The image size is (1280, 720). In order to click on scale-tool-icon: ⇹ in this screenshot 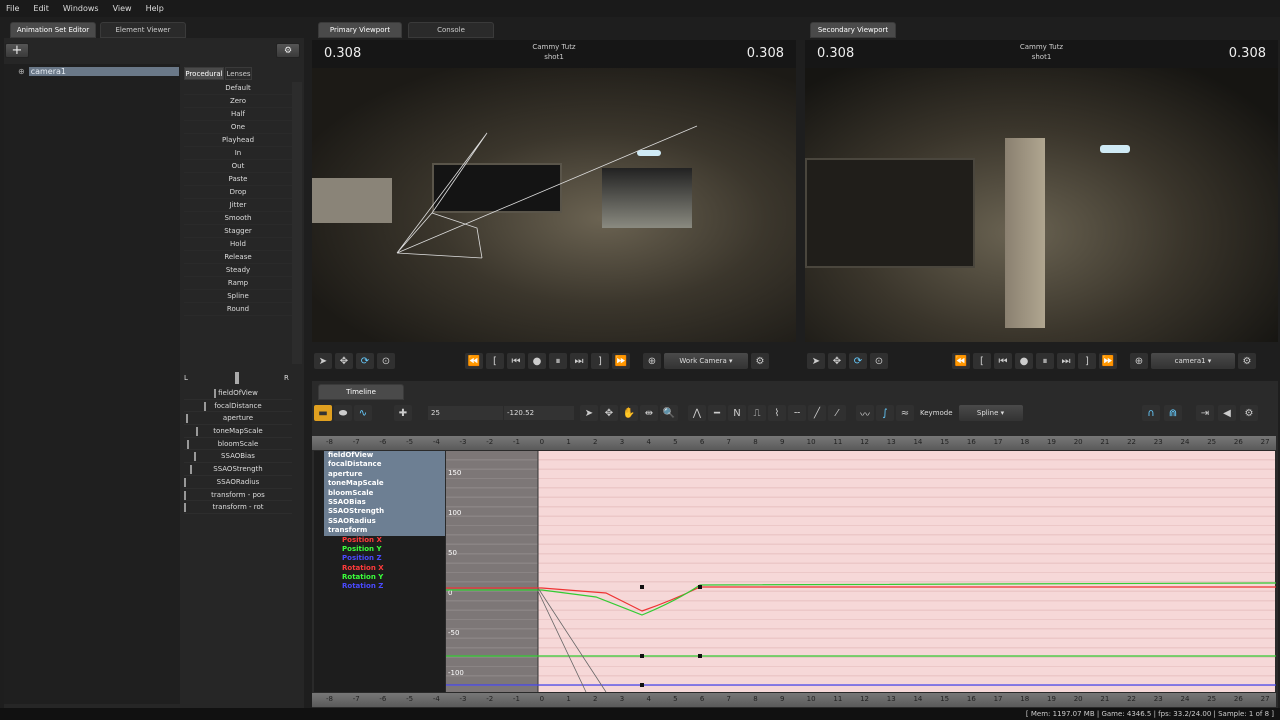, I will do `click(649, 413)`.